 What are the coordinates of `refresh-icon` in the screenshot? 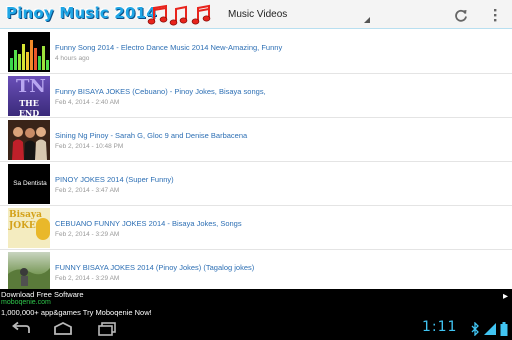 It's located at (461, 15).